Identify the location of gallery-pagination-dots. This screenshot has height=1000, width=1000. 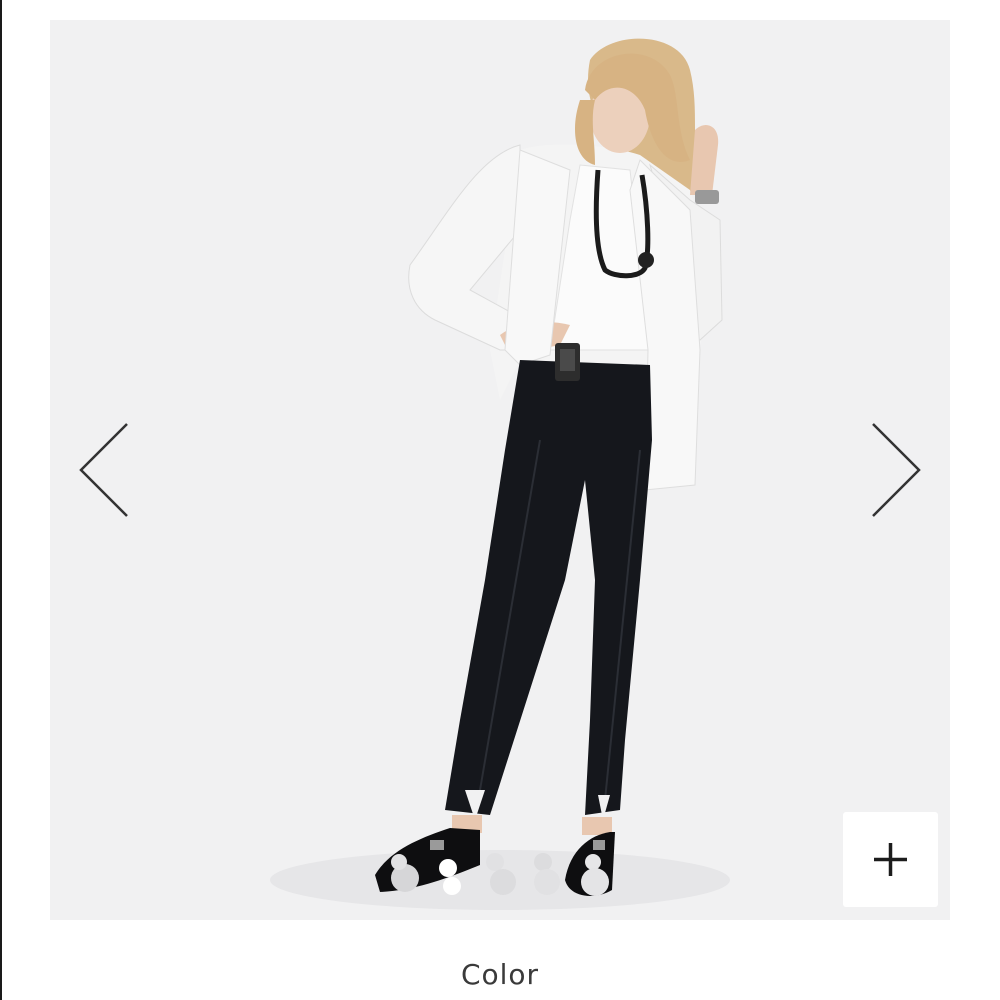
(505, 873).